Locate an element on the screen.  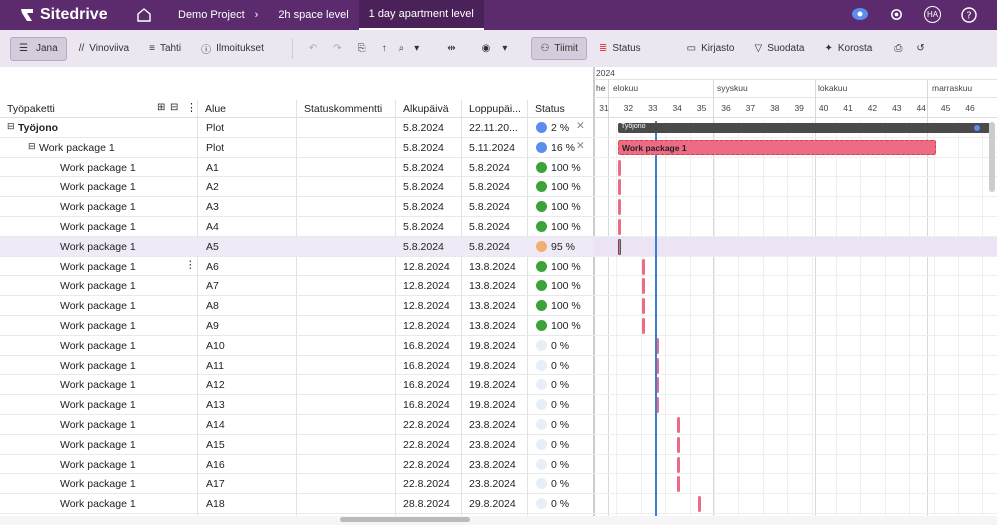
korosta-button: ✦ Korosta is located at coordinates (848, 48).